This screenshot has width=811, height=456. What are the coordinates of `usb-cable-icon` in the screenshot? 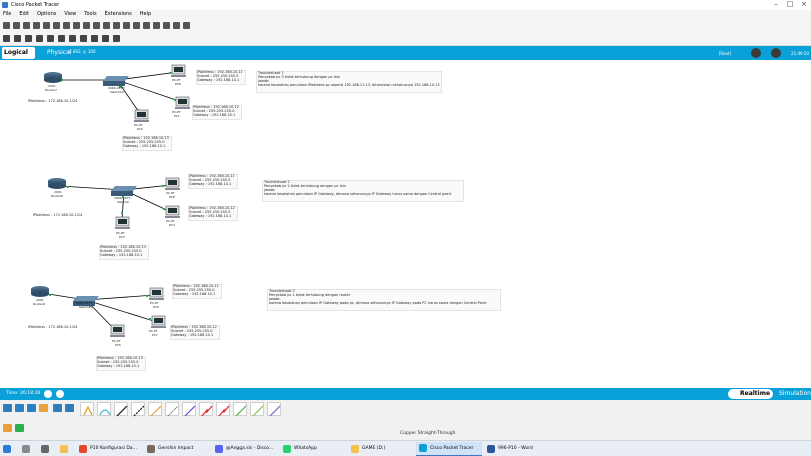 It's located at (274, 409).